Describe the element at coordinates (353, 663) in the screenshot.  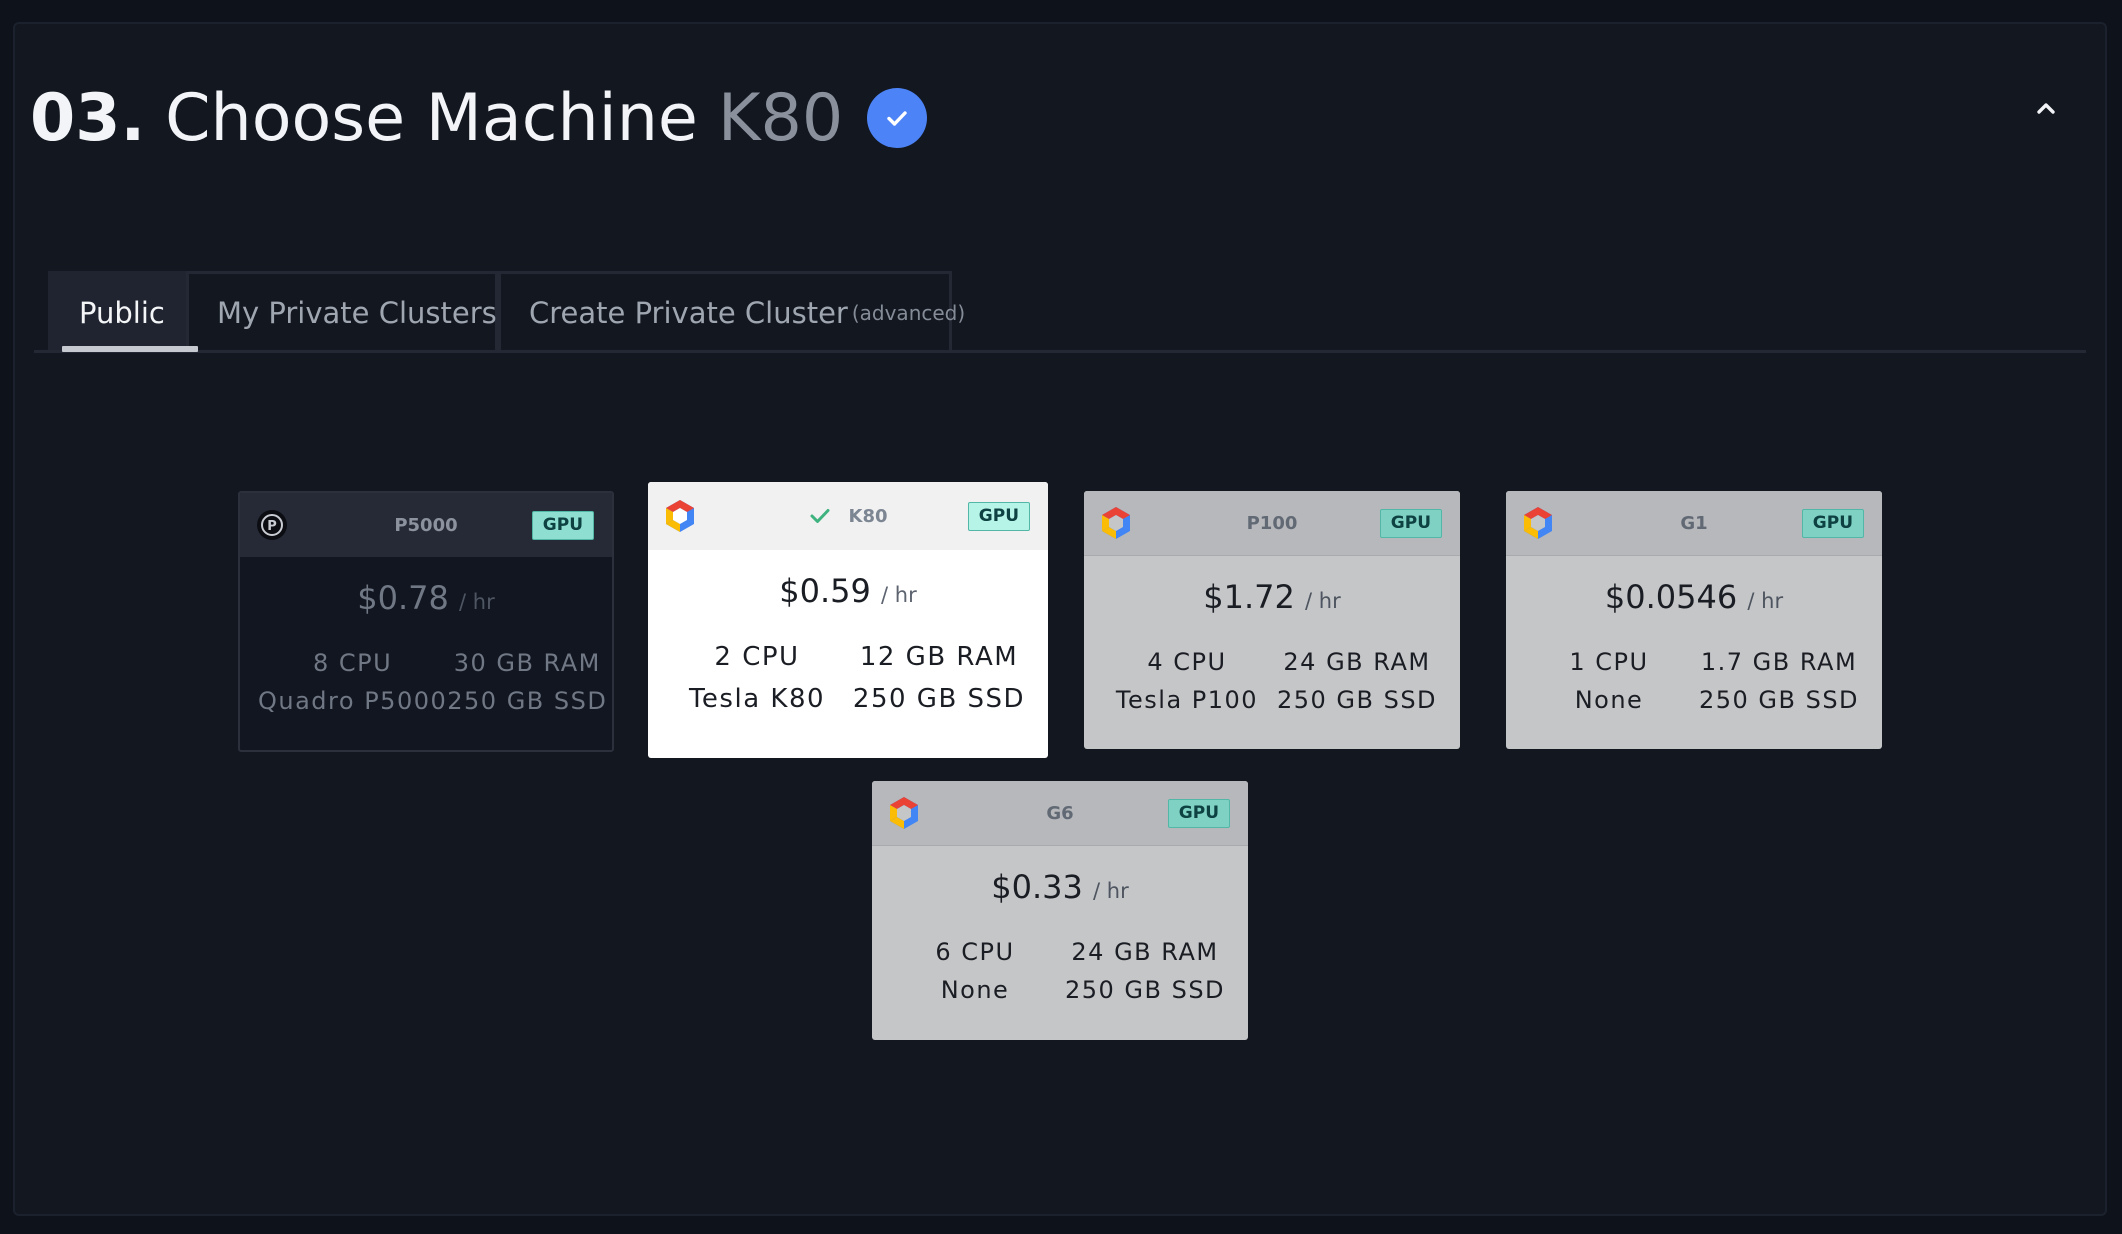
I see `spec-cpu: 8 CPU` at that location.